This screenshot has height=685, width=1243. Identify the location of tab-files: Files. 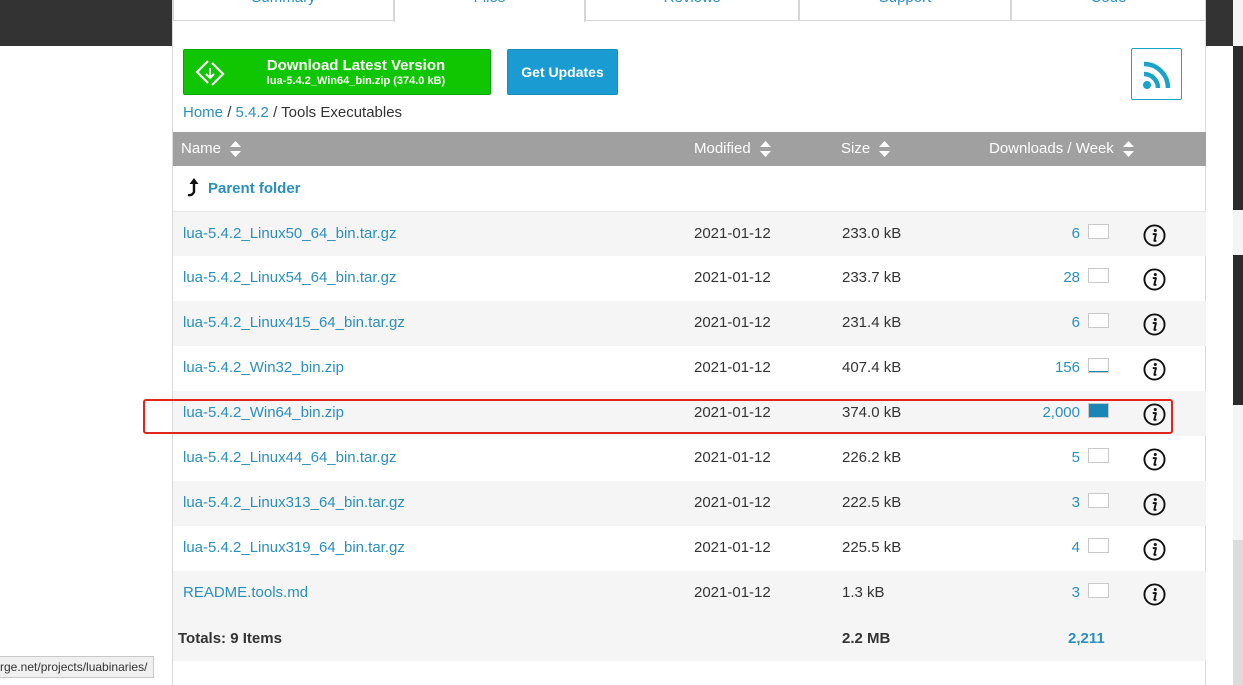
(489, 11).